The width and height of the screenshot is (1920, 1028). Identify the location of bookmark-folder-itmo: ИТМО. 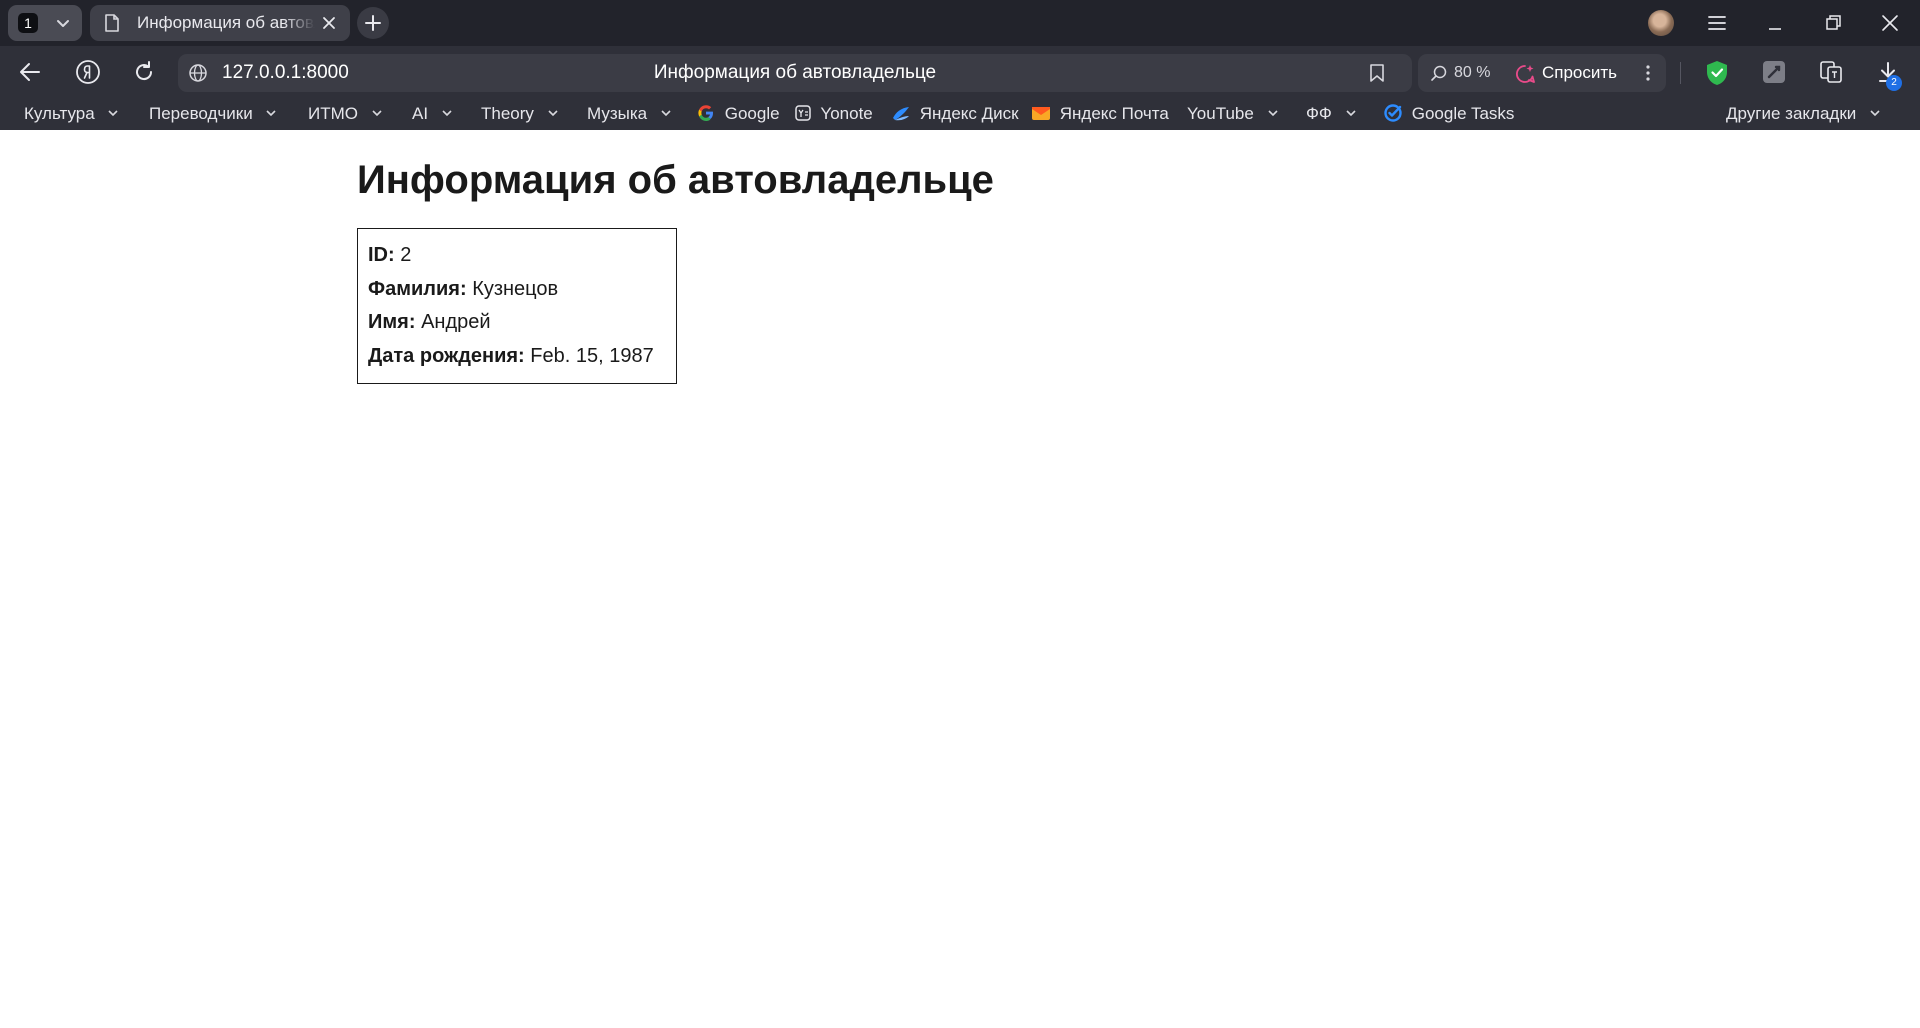
(345, 114).